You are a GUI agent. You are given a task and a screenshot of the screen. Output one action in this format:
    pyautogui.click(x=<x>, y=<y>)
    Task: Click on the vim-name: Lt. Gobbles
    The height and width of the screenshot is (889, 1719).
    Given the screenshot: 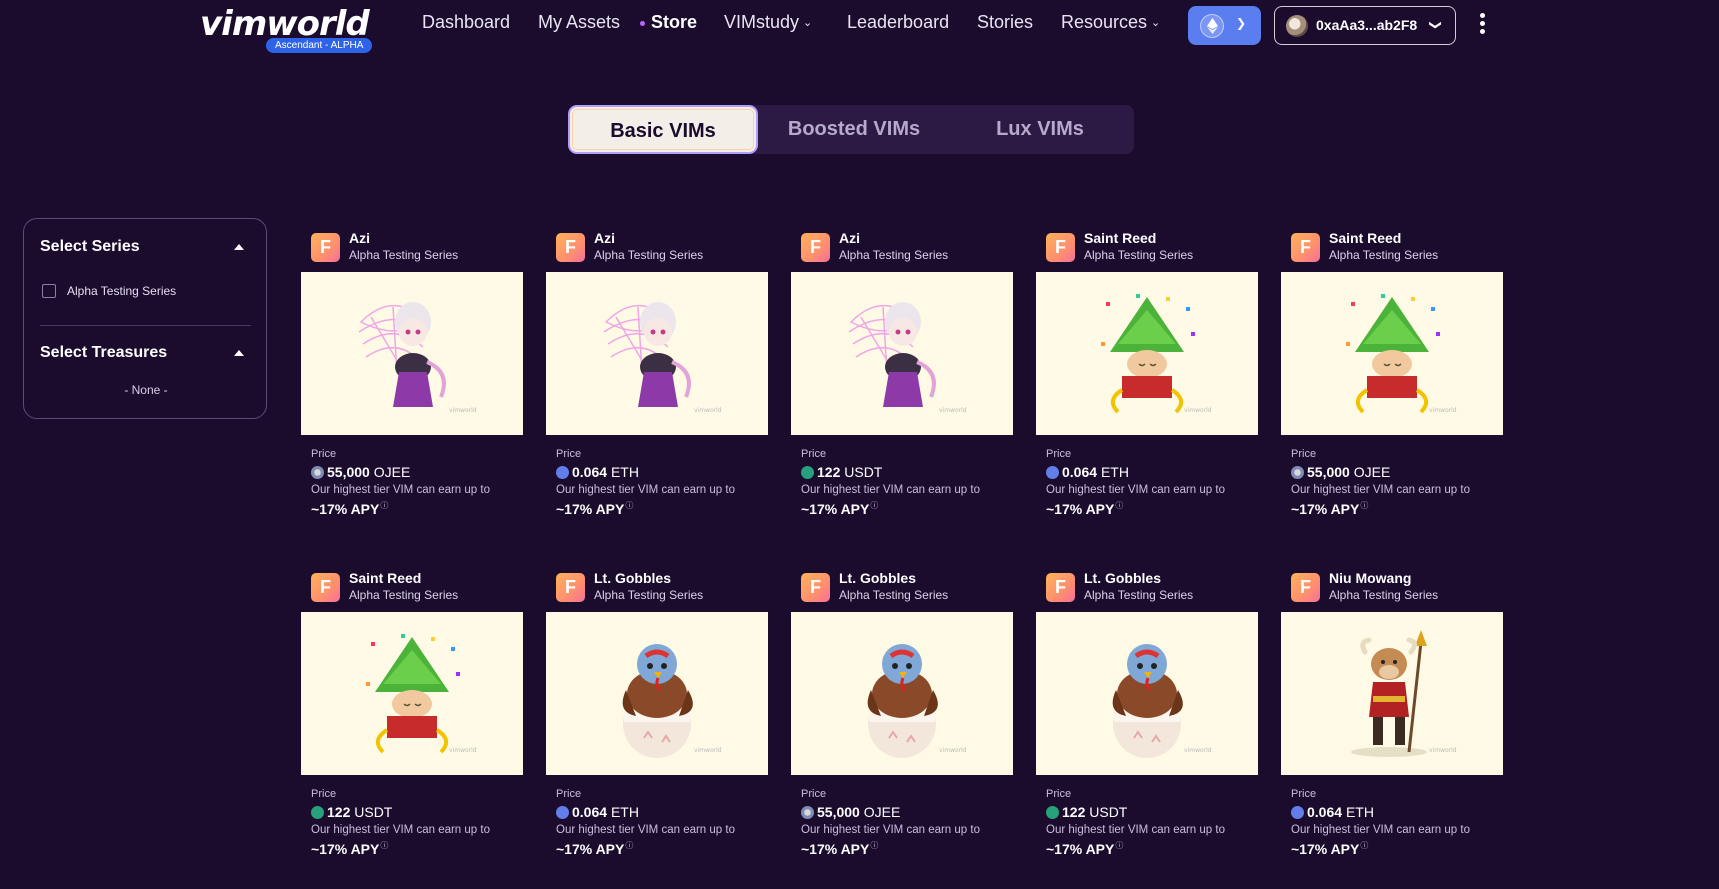 What is the action you would take?
    pyautogui.click(x=1122, y=578)
    